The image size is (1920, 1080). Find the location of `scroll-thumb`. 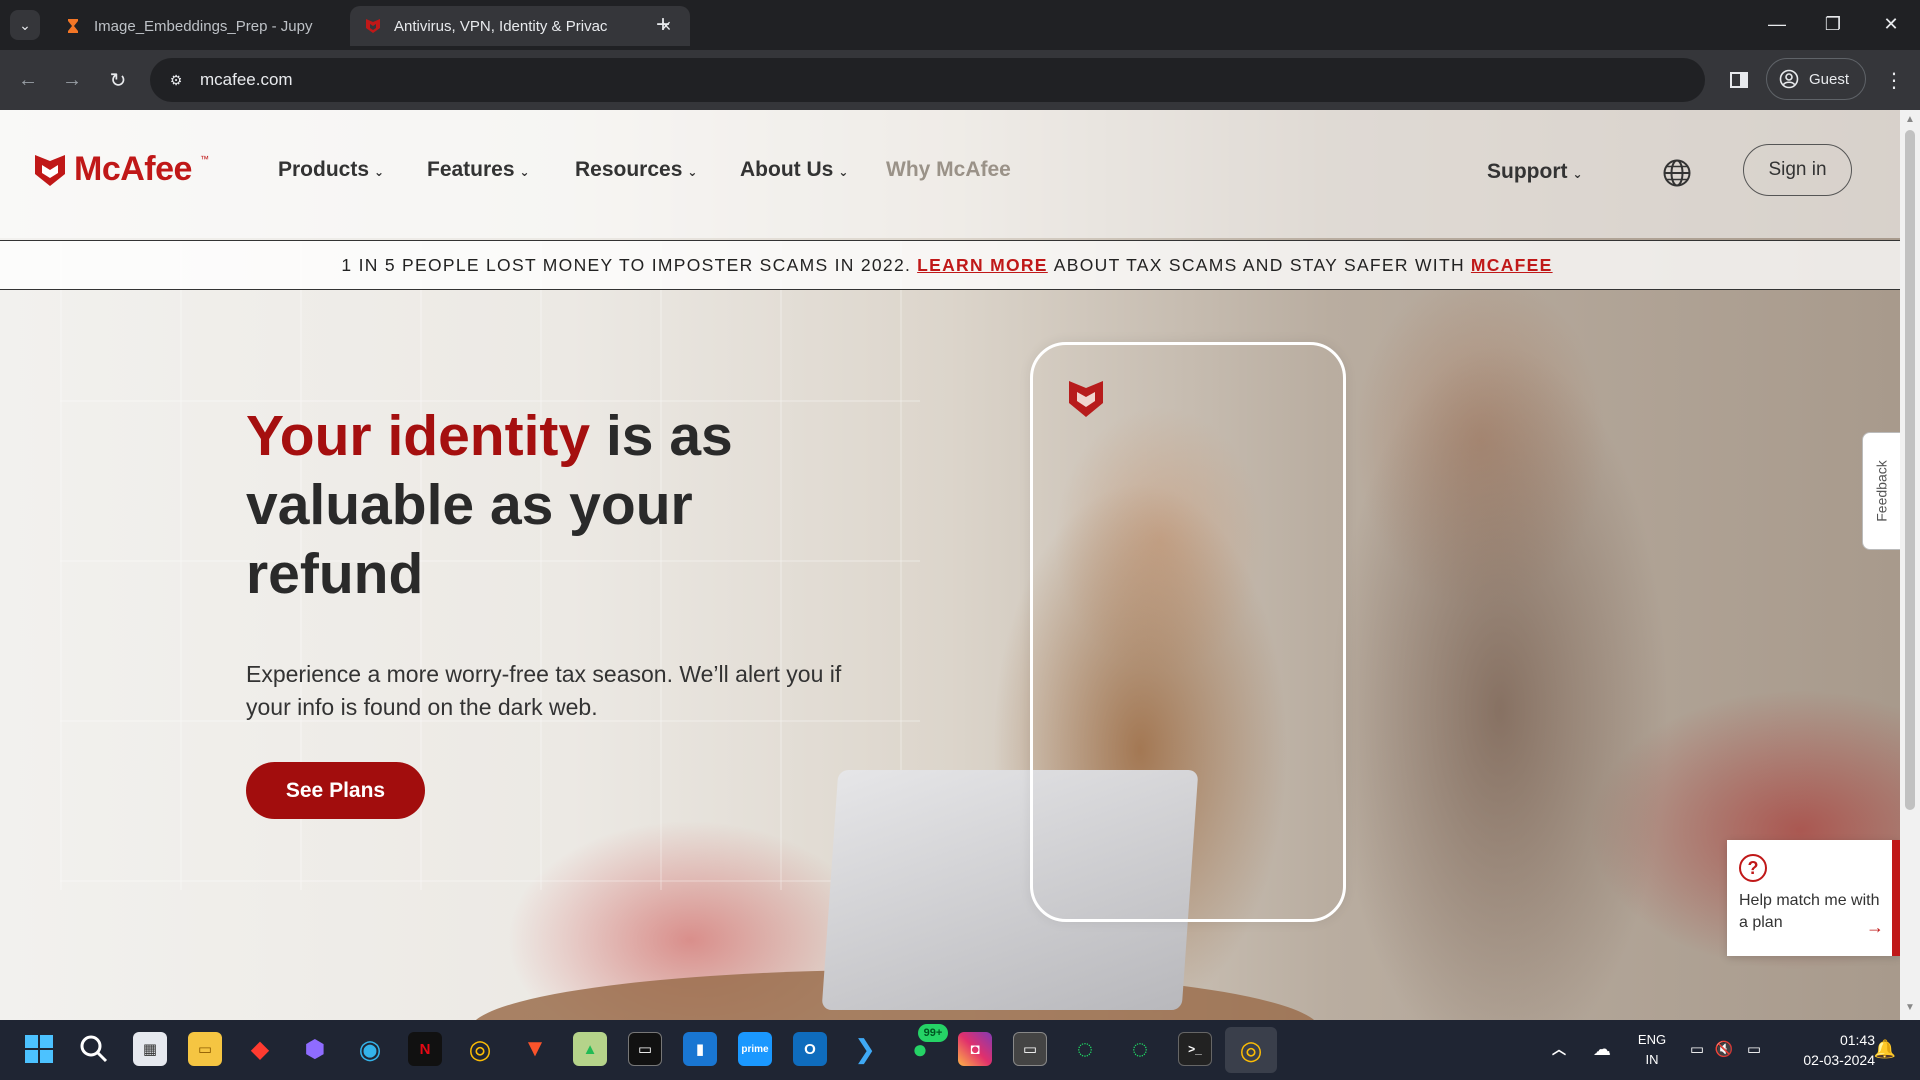

scroll-thumb is located at coordinates (1910, 470).